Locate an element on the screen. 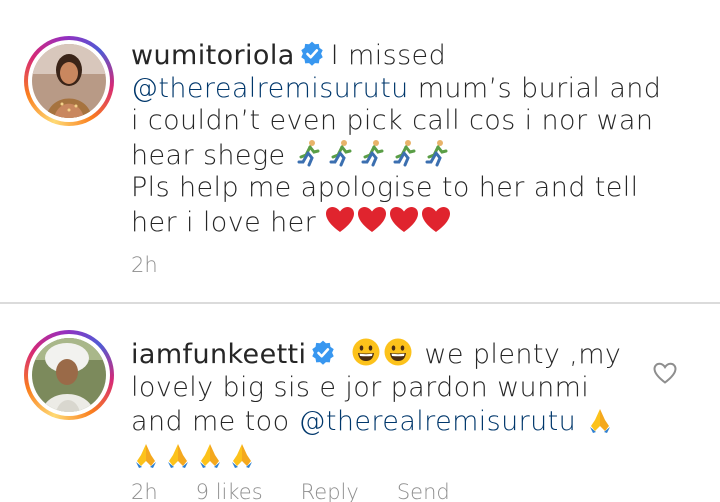  reply-button: Reply is located at coordinates (330, 491).